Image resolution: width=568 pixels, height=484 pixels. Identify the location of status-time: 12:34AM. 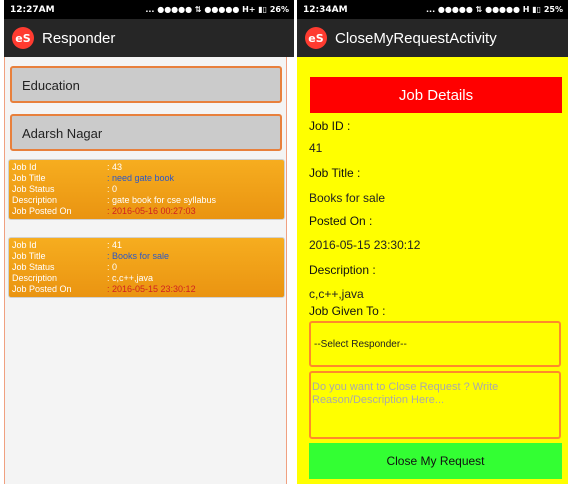
(325, 9).